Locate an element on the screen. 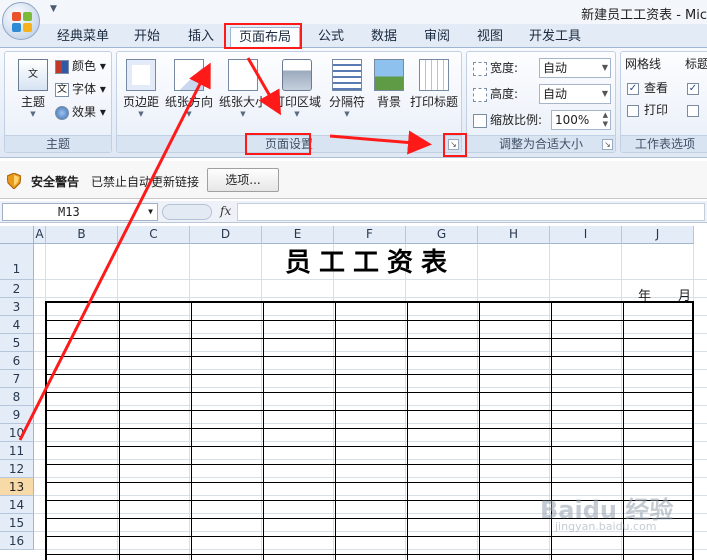  row-header: 13 is located at coordinates (17, 487).